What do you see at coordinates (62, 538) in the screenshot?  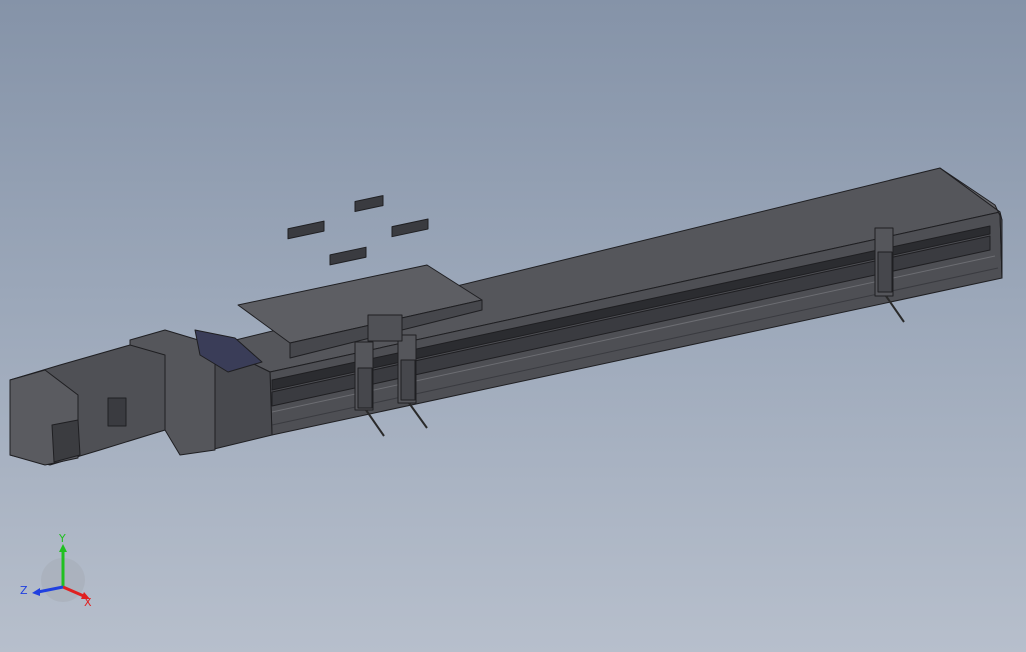 I see `y-axis-label: Y` at bounding box center [62, 538].